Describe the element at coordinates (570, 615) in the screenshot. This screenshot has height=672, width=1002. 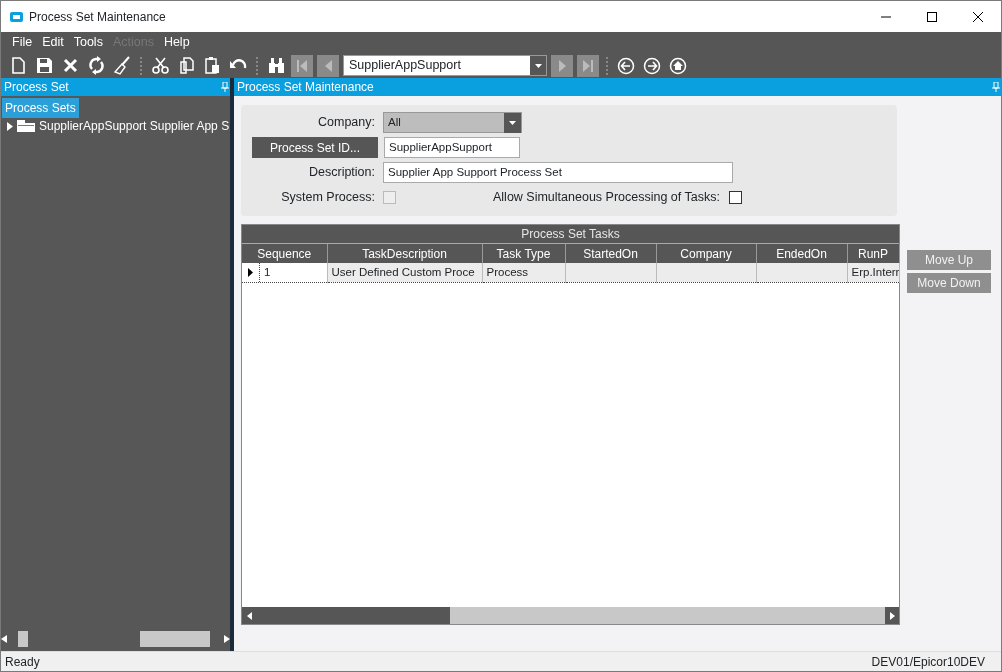
I see `horizontal-scrollbar` at that location.